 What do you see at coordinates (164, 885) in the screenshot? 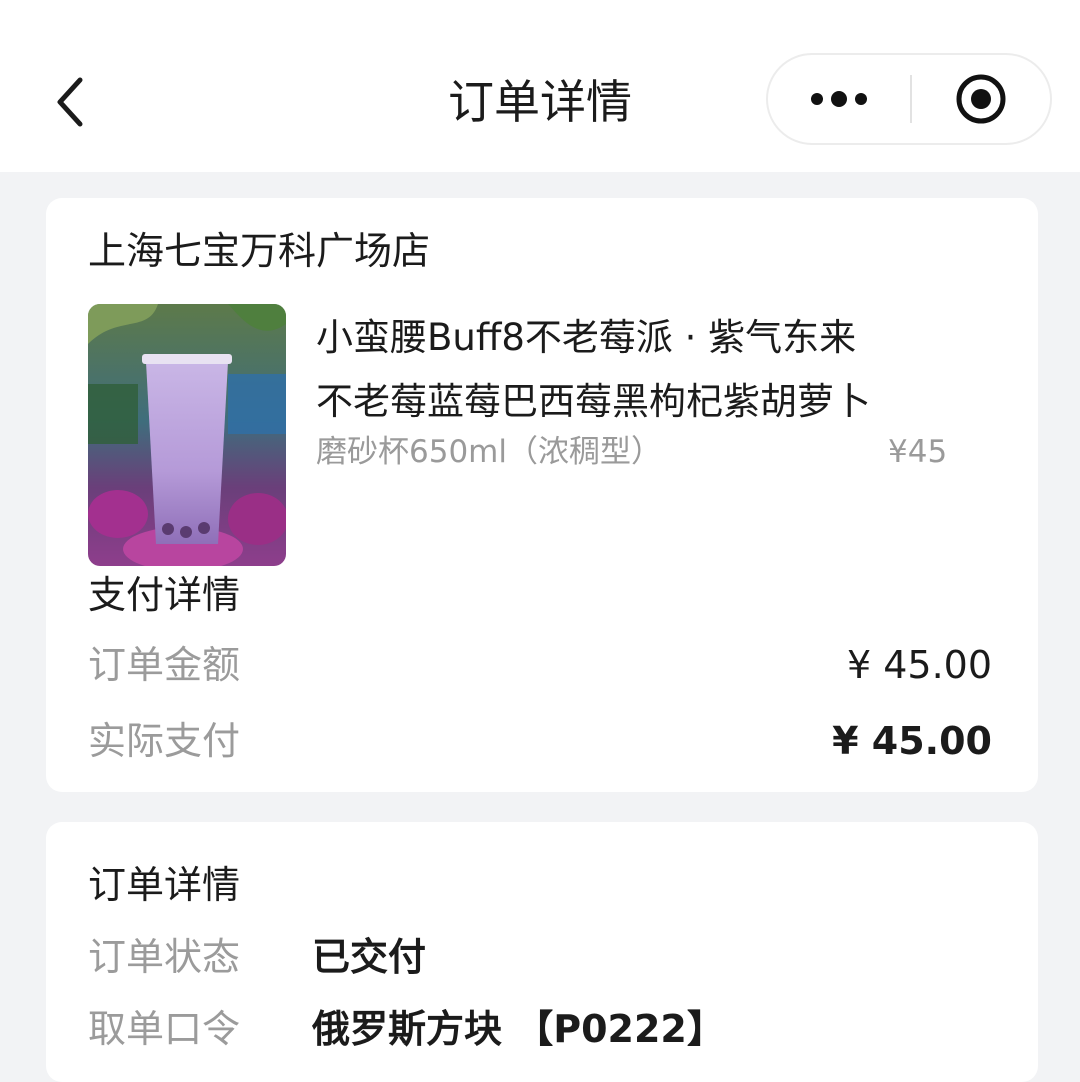
I see `order-details-title: 订单详情` at bounding box center [164, 885].